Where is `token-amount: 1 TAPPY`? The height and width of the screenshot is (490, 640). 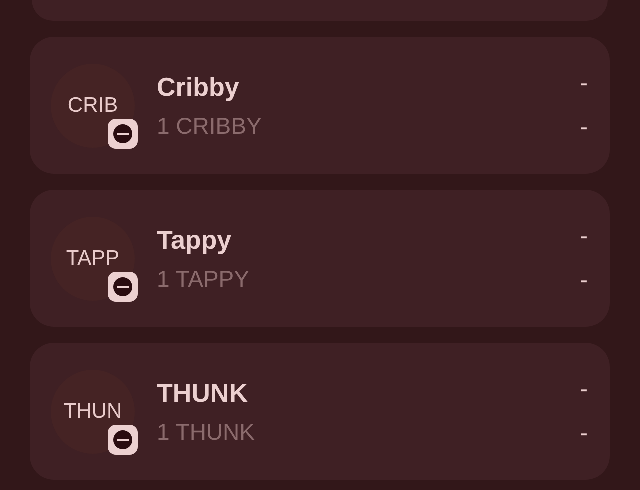 token-amount: 1 TAPPY is located at coordinates (203, 279).